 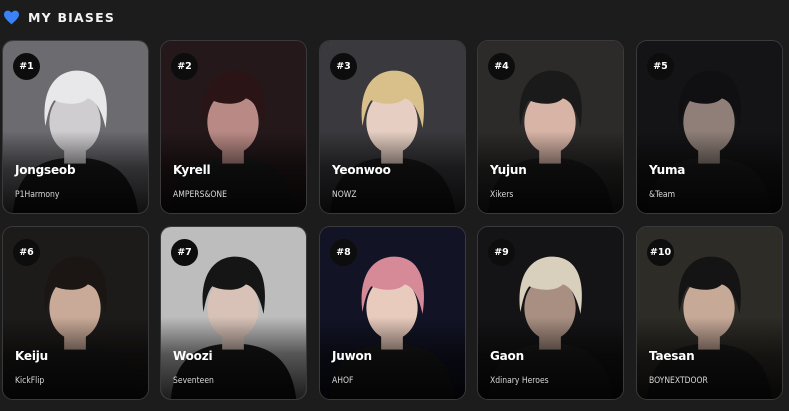 What do you see at coordinates (344, 195) in the screenshot?
I see `bias-group: NOWZ` at bounding box center [344, 195].